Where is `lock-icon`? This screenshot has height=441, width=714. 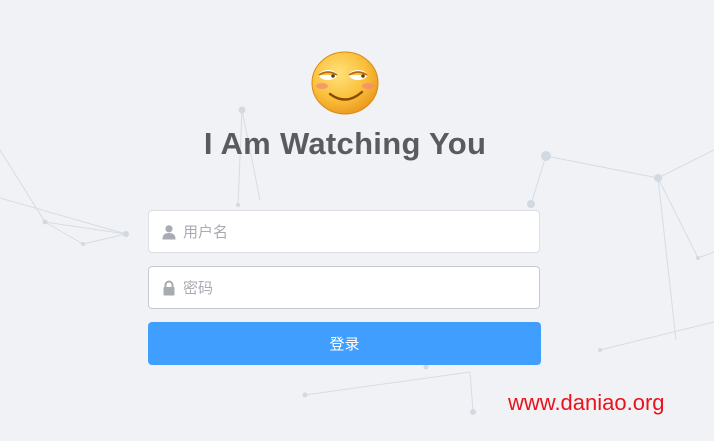
lock-icon is located at coordinates (169, 288).